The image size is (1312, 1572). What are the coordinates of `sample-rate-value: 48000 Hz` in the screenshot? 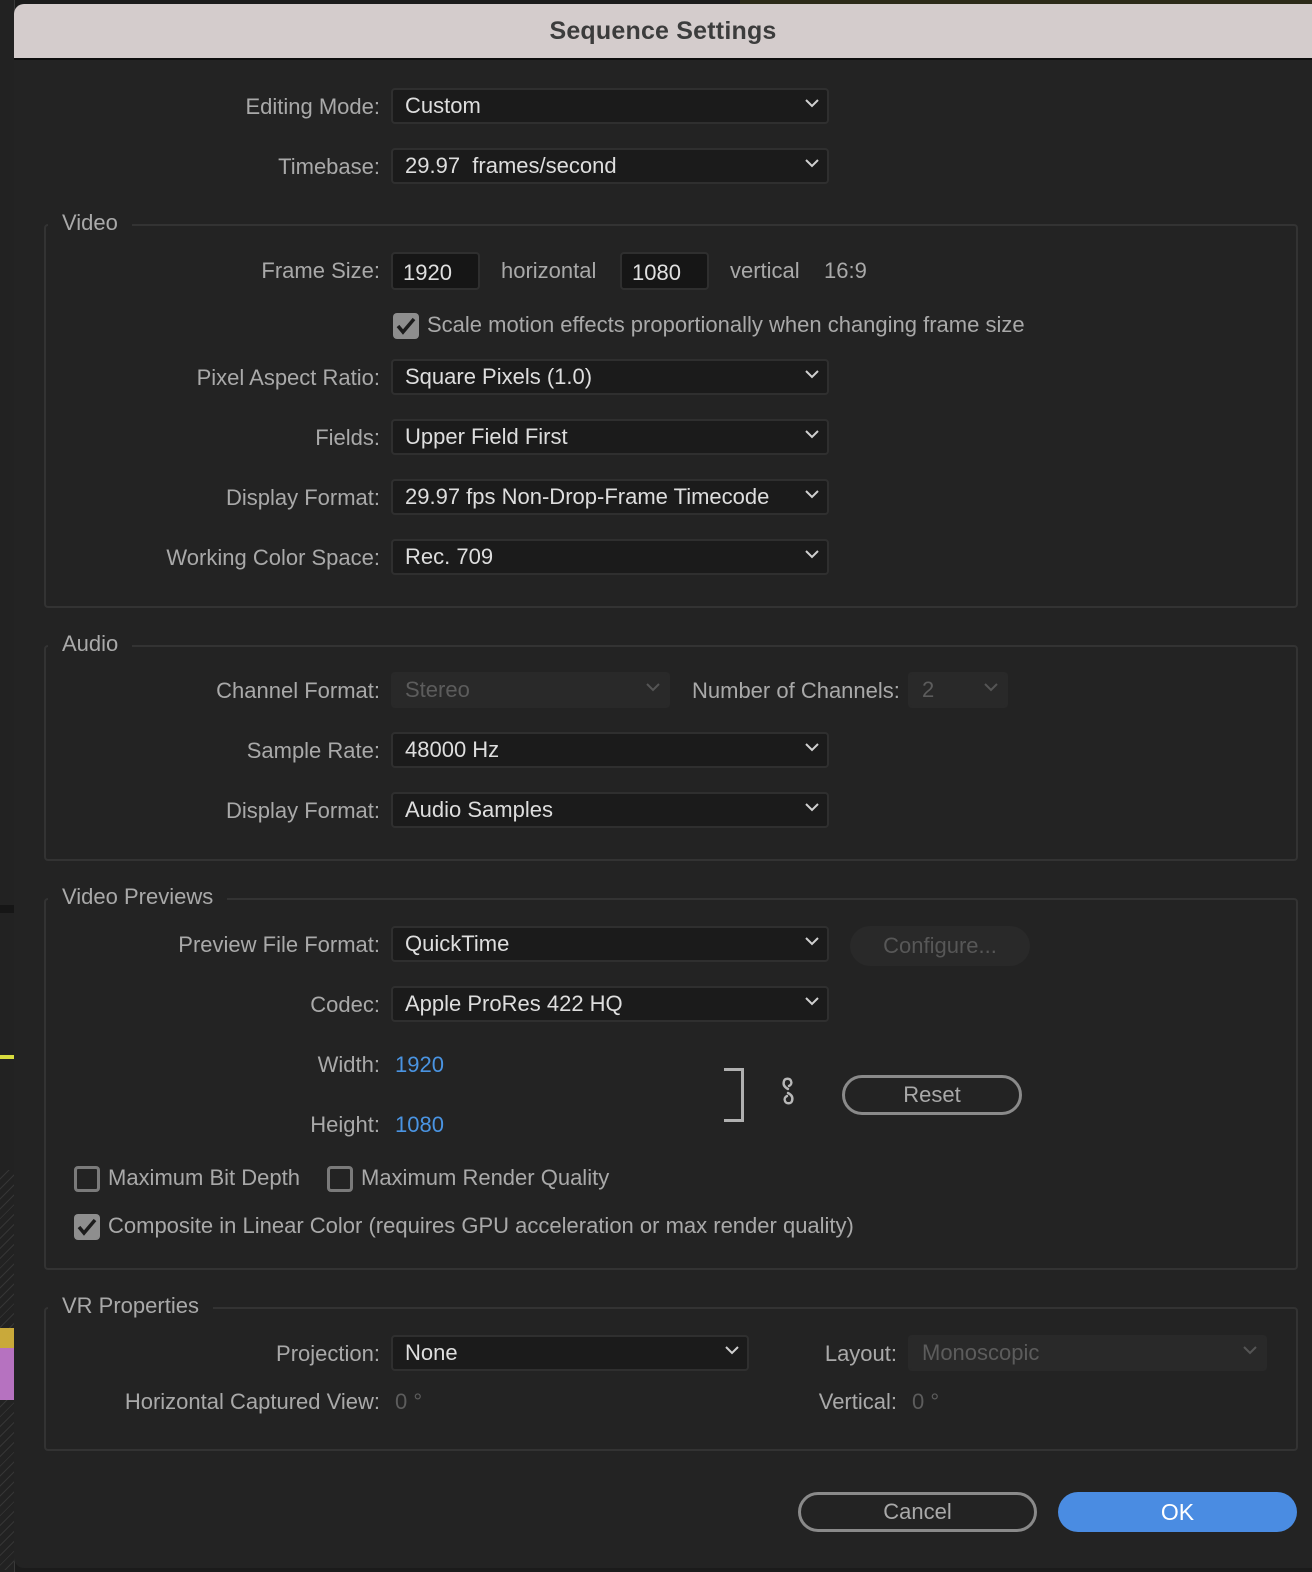 It's located at (452, 749).